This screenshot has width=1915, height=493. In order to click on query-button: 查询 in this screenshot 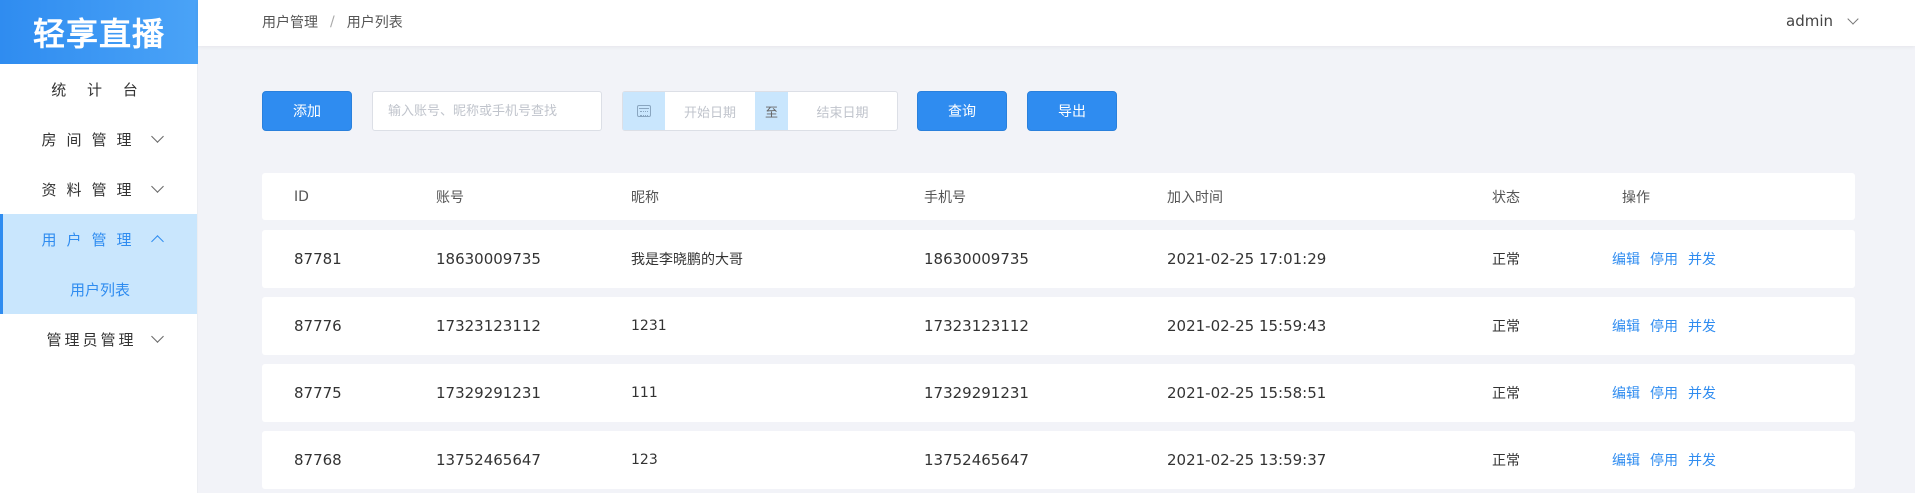, I will do `click(962, 111)`.